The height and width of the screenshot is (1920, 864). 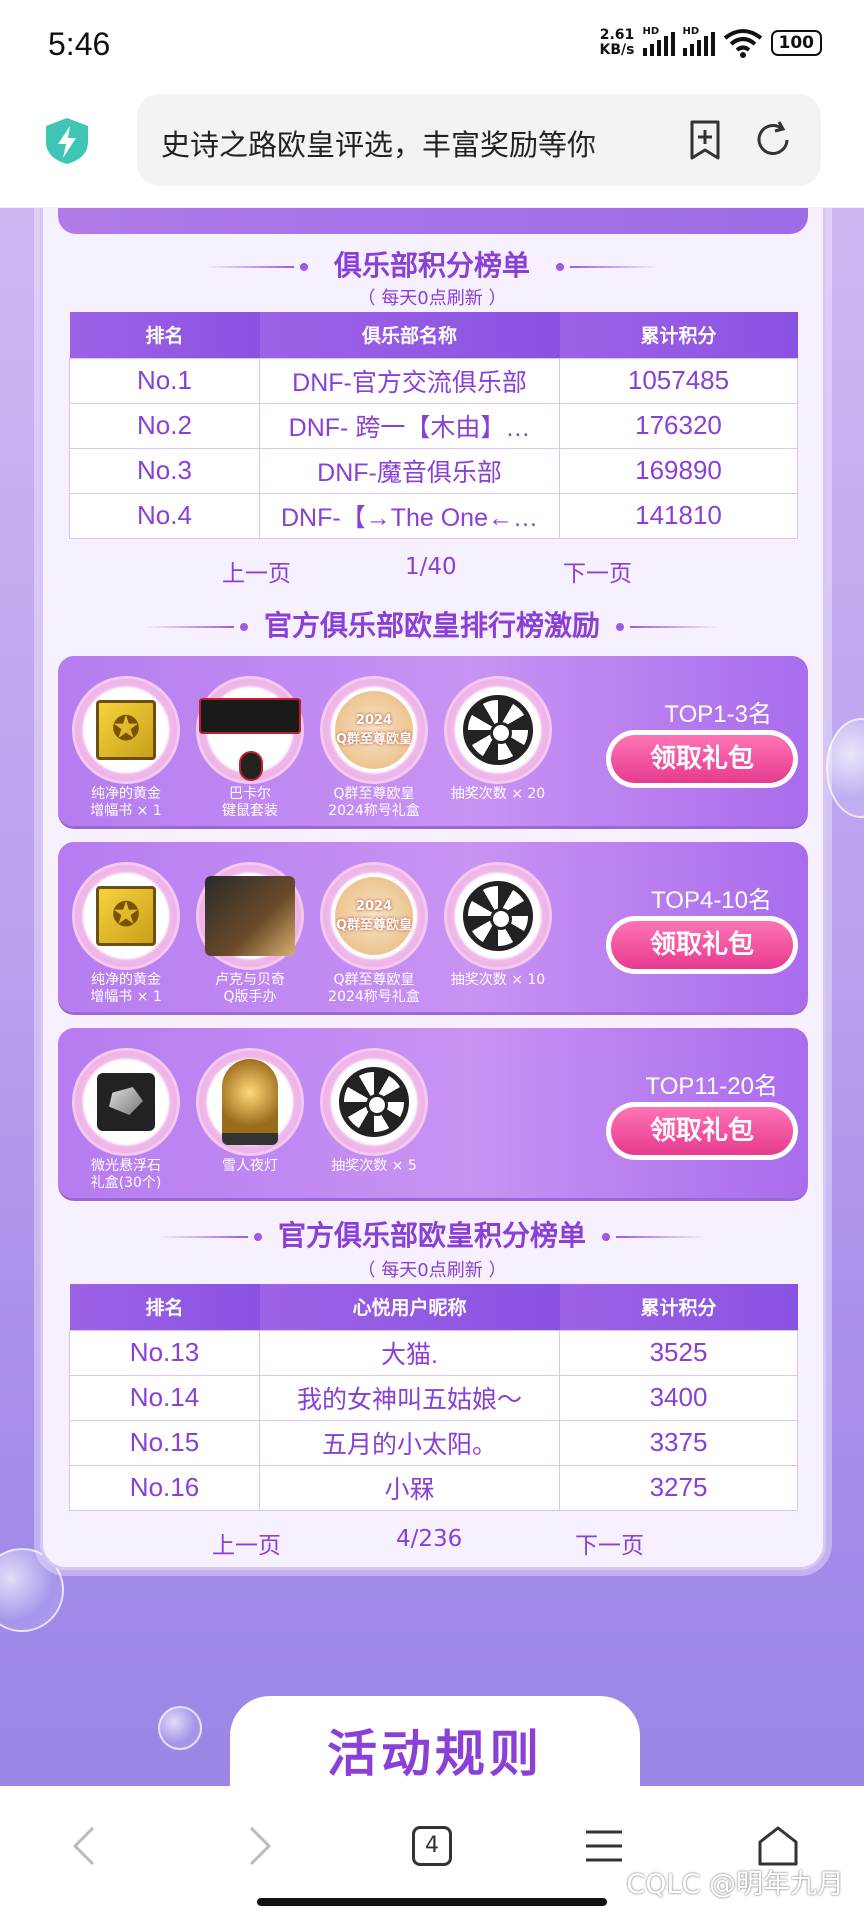 I want to click on user-pager: 上一页 4/236 下一页, so click(x=432, y=1546).